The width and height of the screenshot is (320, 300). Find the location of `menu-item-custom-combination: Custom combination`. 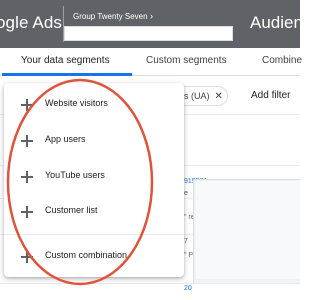

menu-item-custom-combination: Custom combination is located at coordinates (94, 260).